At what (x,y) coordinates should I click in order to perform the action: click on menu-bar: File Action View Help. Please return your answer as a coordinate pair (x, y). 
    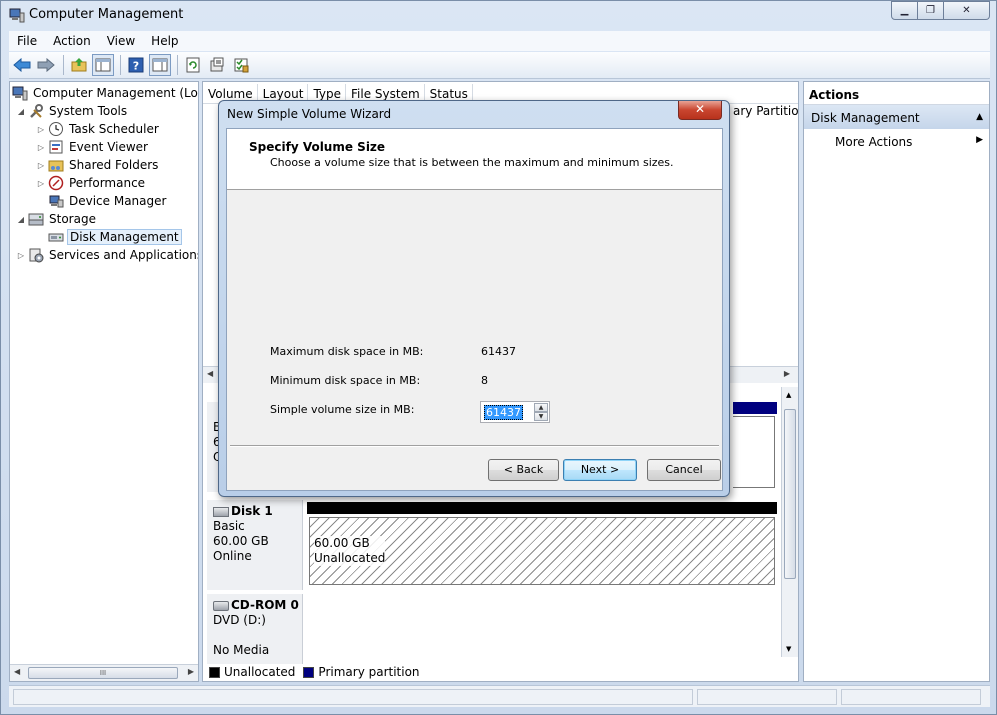
    Looking at the image, I should click on (499, 41).